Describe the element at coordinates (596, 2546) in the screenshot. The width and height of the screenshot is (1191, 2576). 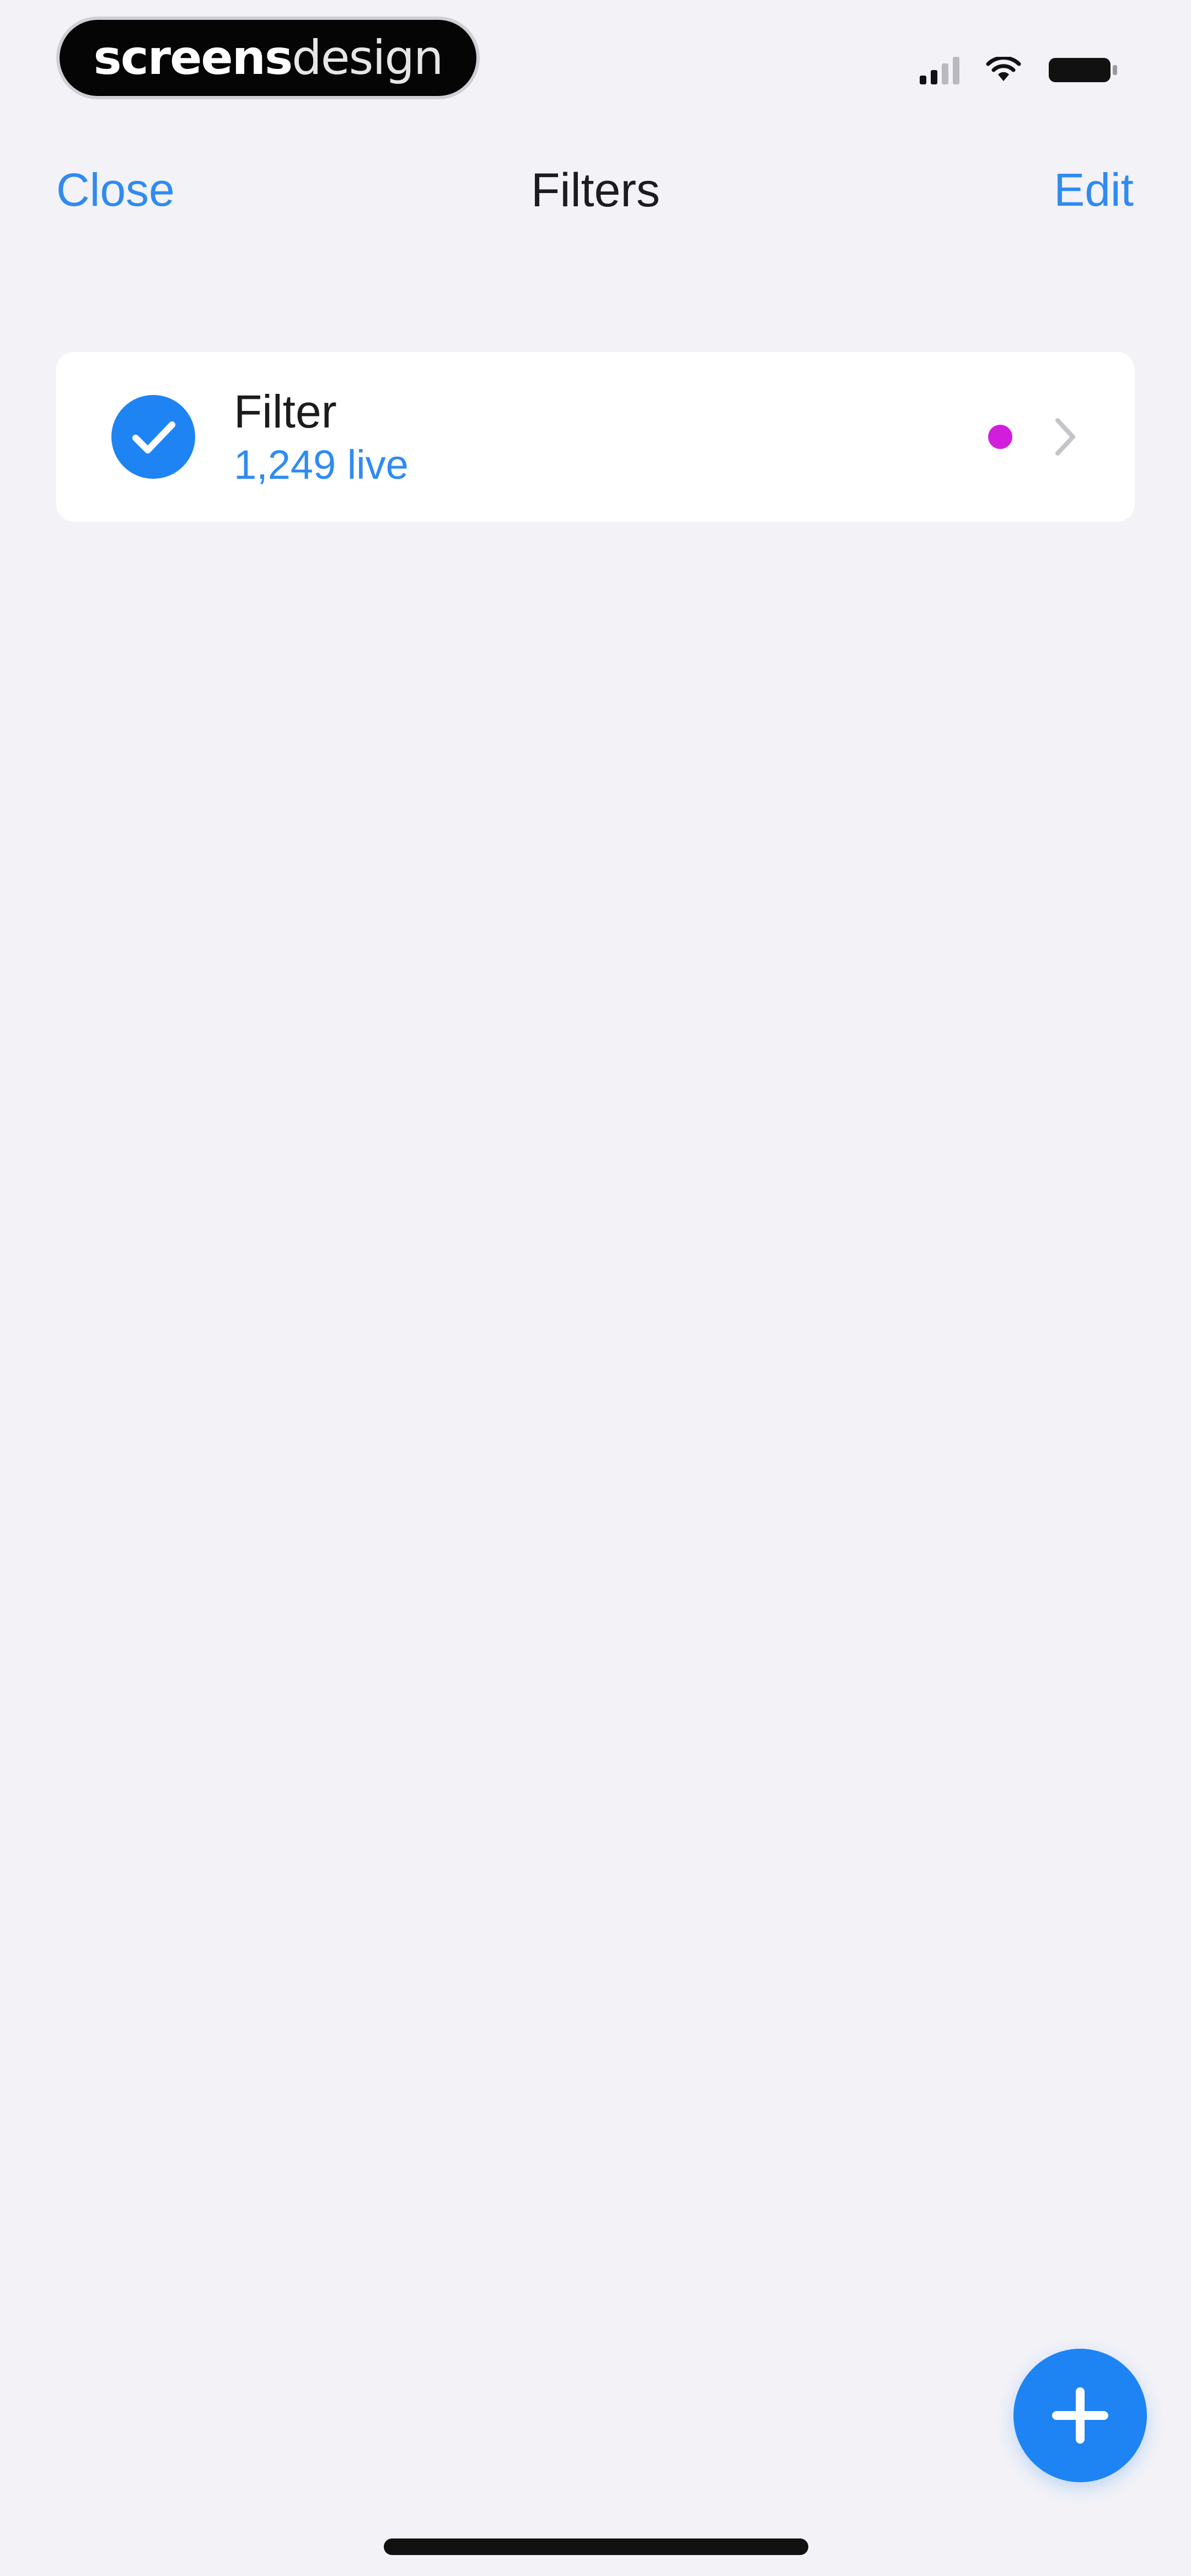
I see `home-indicator` at that location.